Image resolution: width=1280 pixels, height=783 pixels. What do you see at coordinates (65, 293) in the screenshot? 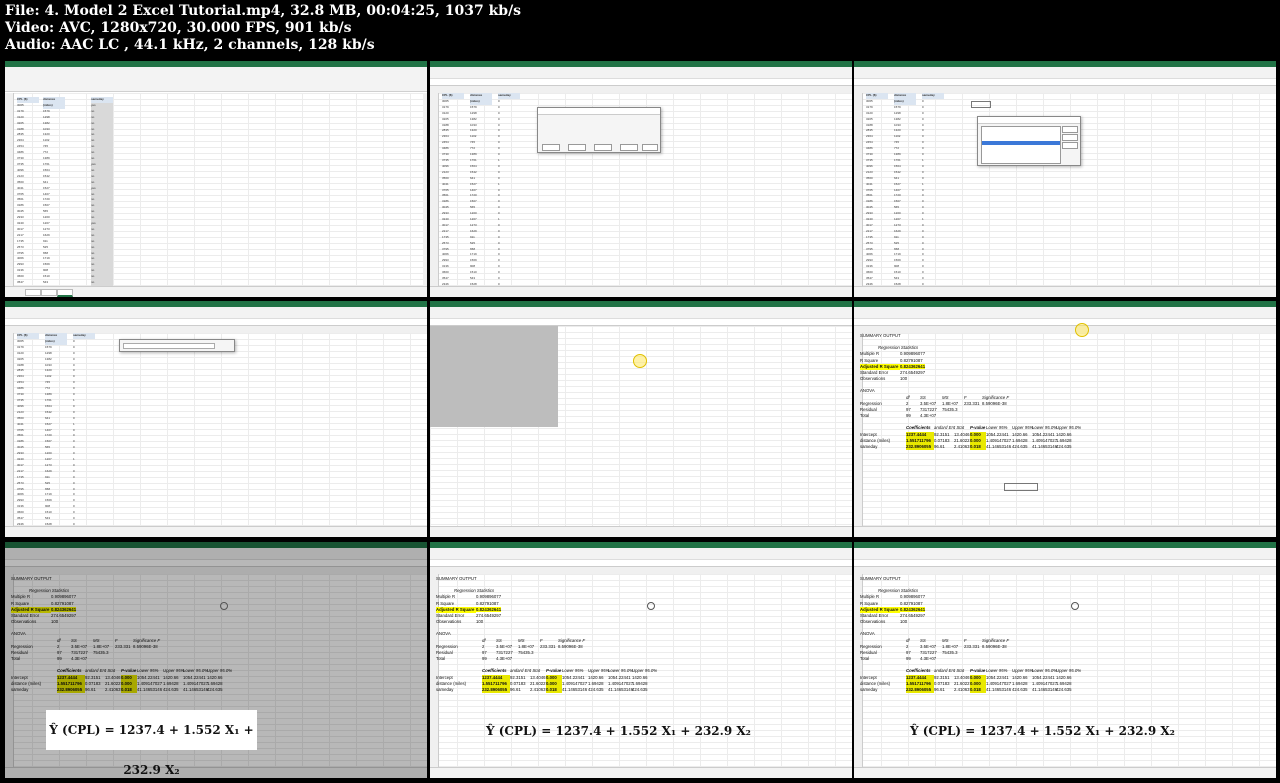
I see `sheet-tab-active` at bounding box center [65, 293].